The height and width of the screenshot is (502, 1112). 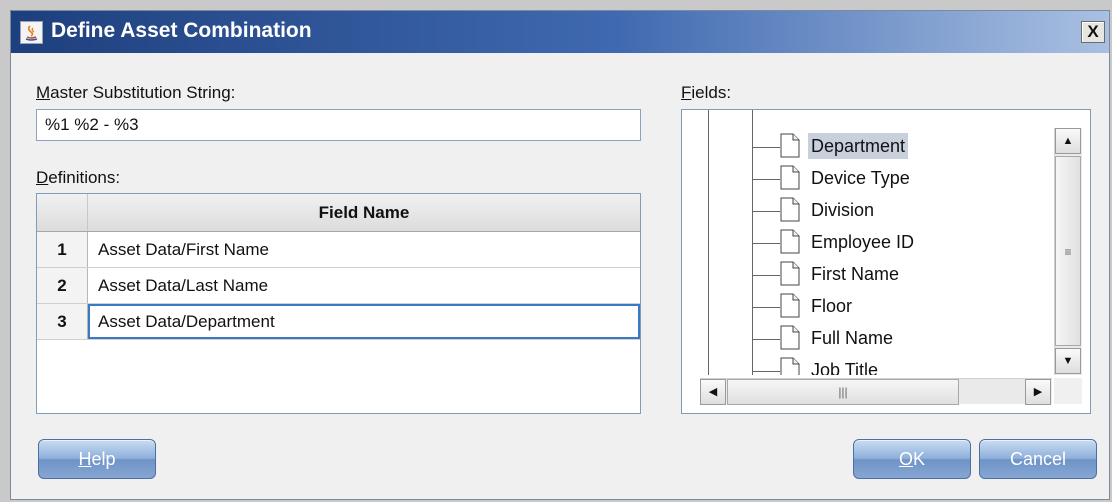 What do you see at coordinates (706, 92) in the screenshot?
I see `fields-label: Fields:` at bounding box center [706, 92].